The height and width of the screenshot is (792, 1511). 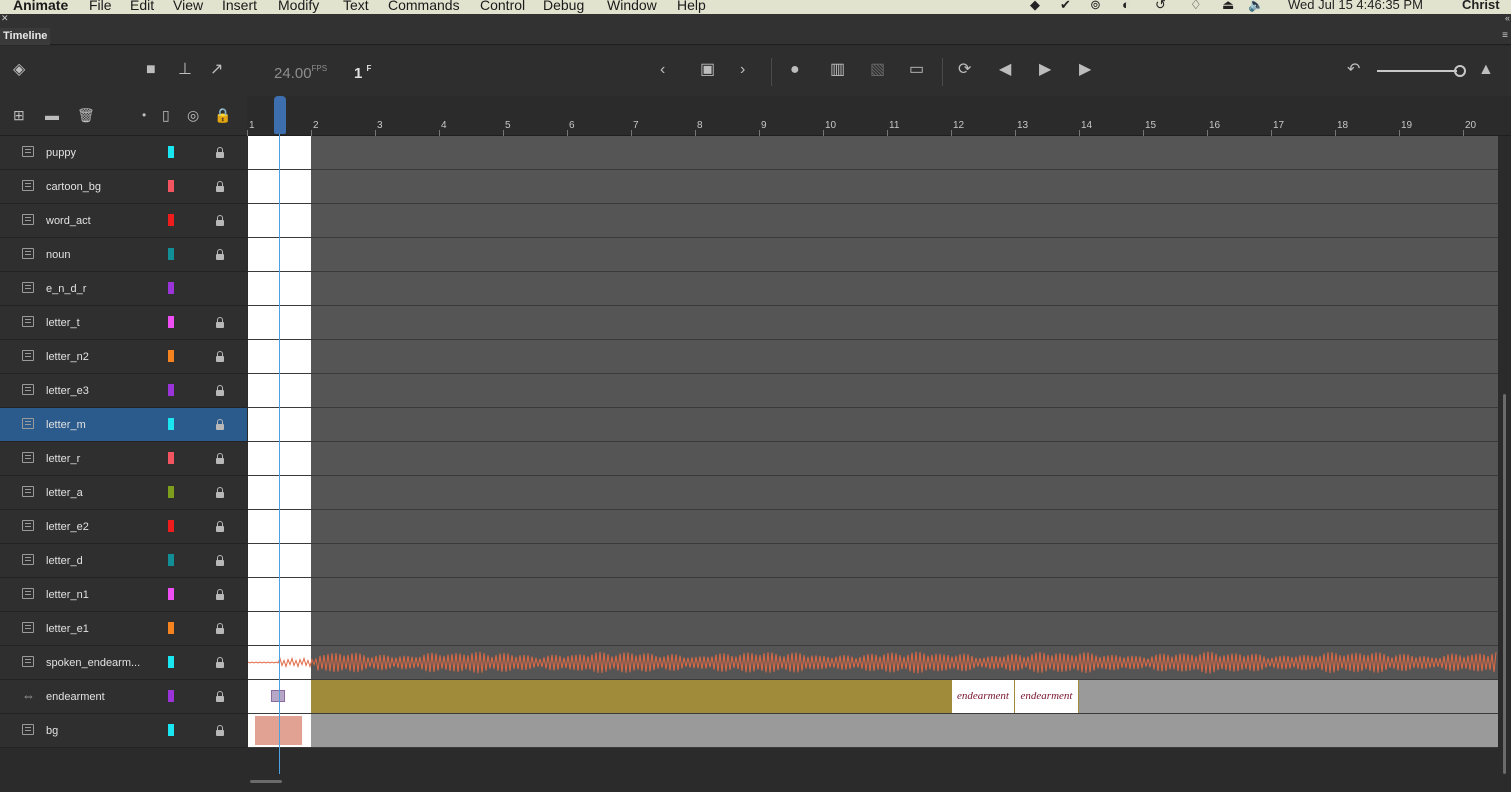 What do you see at coordinates (636, 125) in the screenshot?
I see `ruler-frame-number: 7` at bounding box center [636, 125].